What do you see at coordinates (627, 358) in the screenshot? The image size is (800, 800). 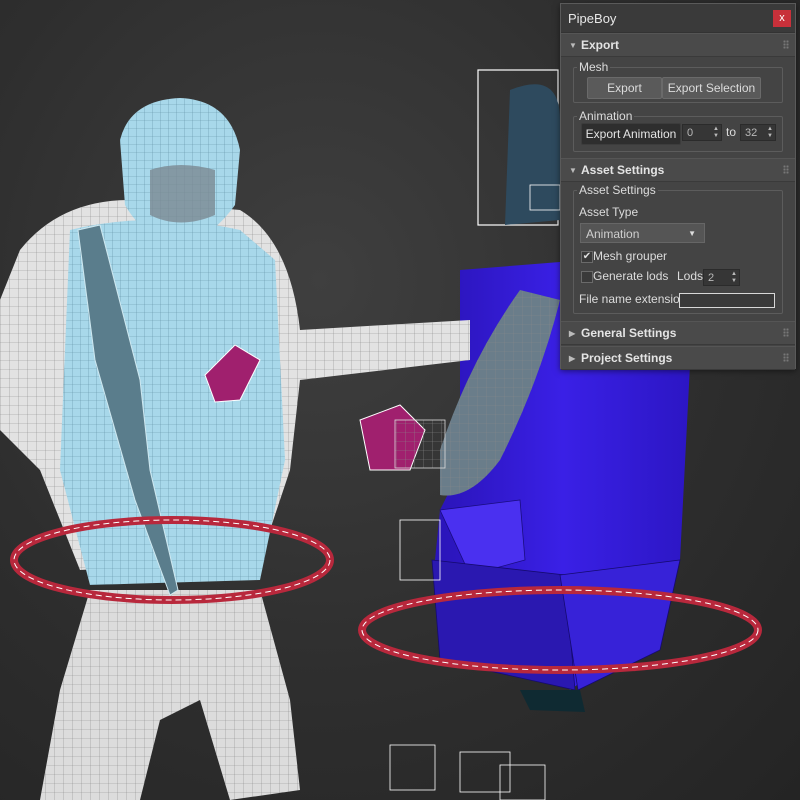 I see `project-settings-header-label: Project Settings` at bounding box center [627, 358].